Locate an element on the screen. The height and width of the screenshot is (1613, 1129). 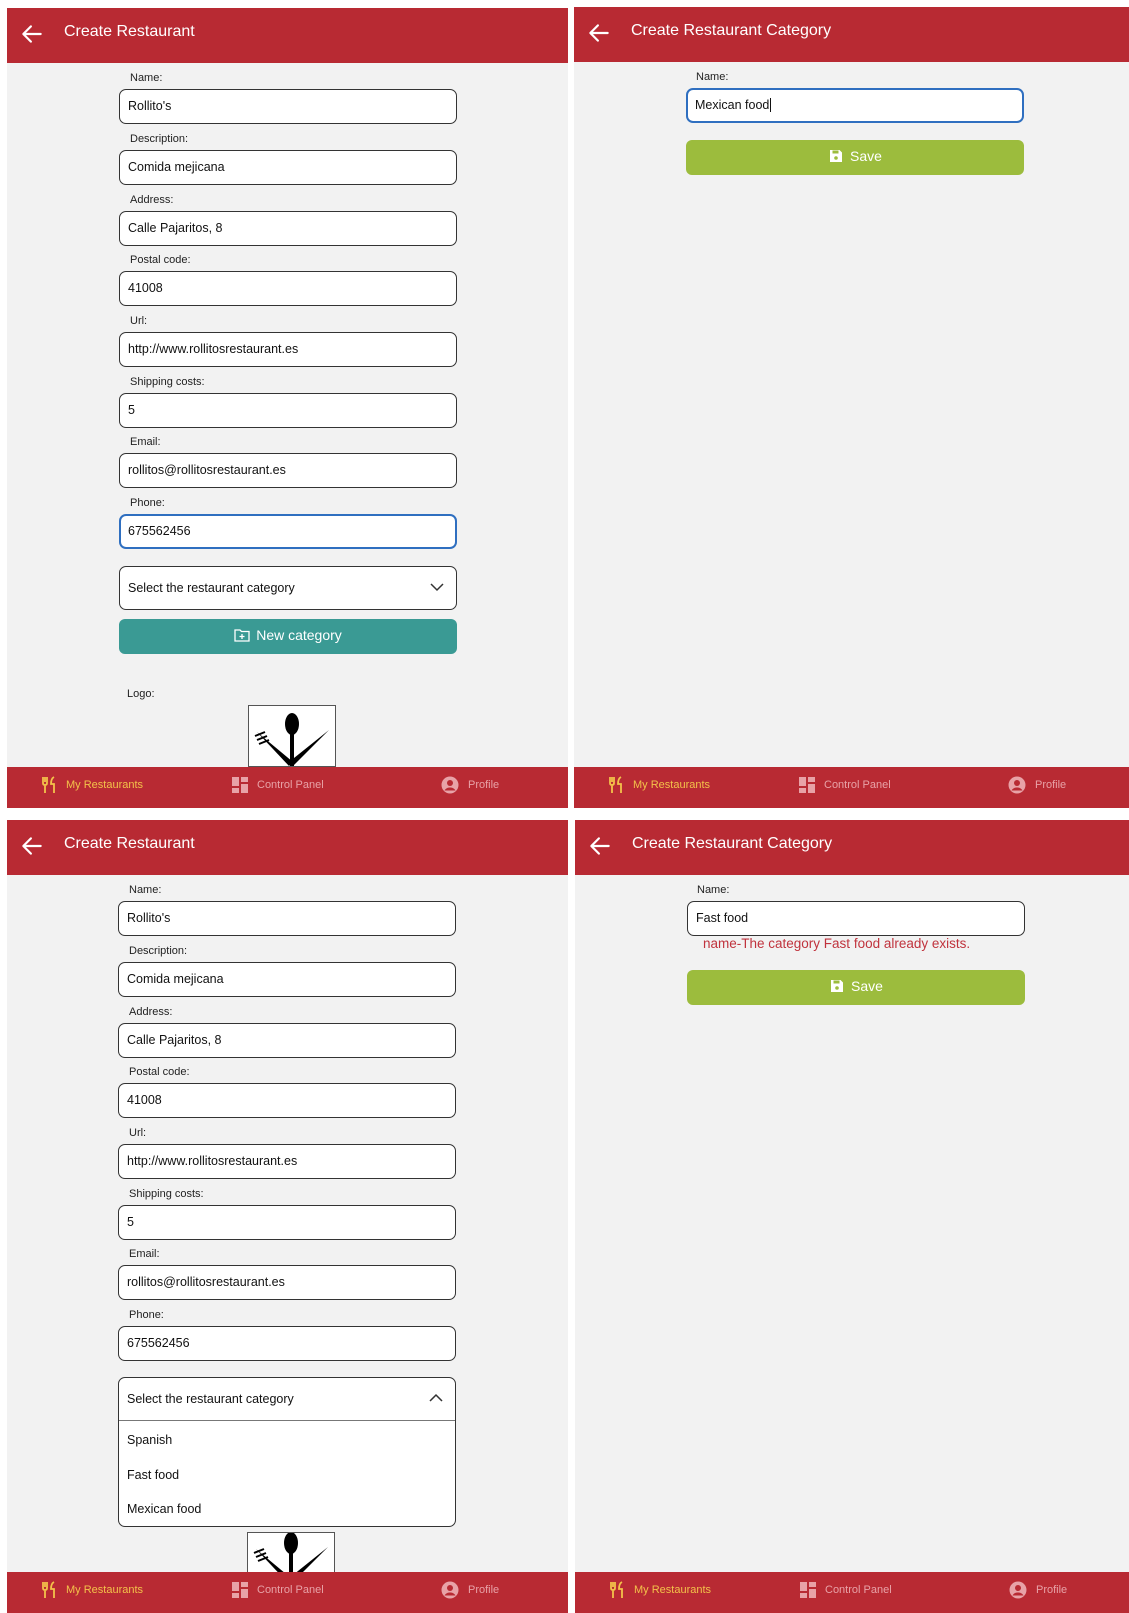
logo-label: Logo: is located at coordinates (141, 694).